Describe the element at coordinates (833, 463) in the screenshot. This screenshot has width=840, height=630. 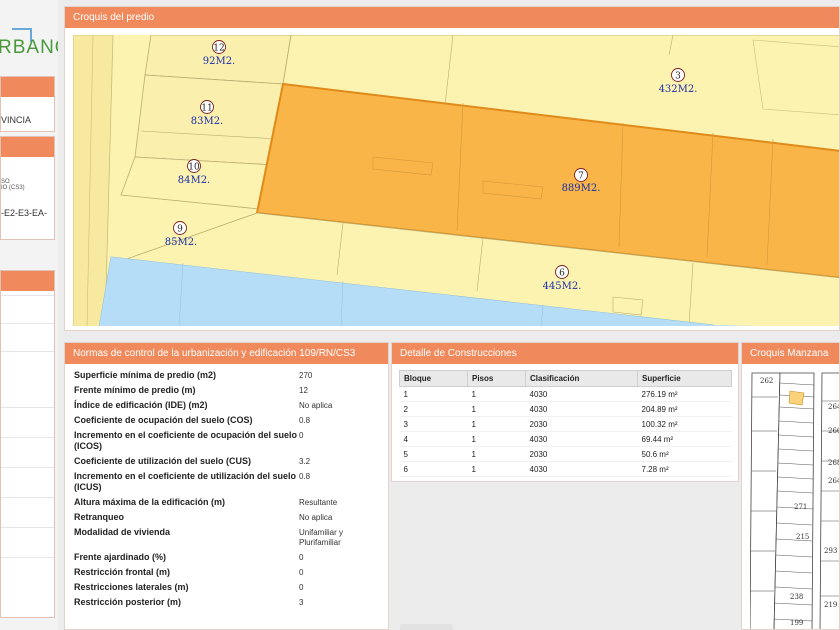
I see `manzana-lot-label: 268` at that location.